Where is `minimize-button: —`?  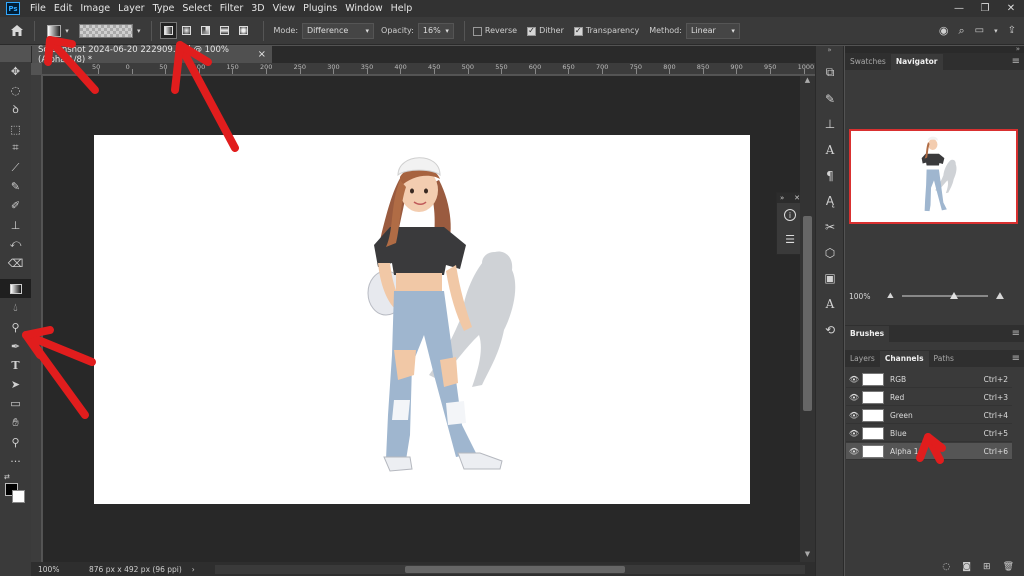 minimize-button: — is located at coordinates (959, 8).